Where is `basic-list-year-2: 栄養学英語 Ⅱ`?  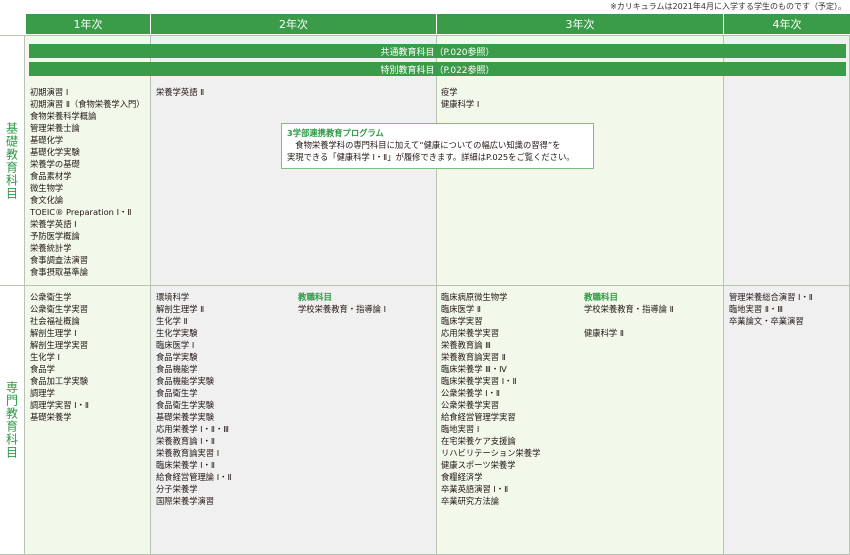 basic-list-year-2: 栄養学英語 Ⅱ is located at coordinates (180, 92).